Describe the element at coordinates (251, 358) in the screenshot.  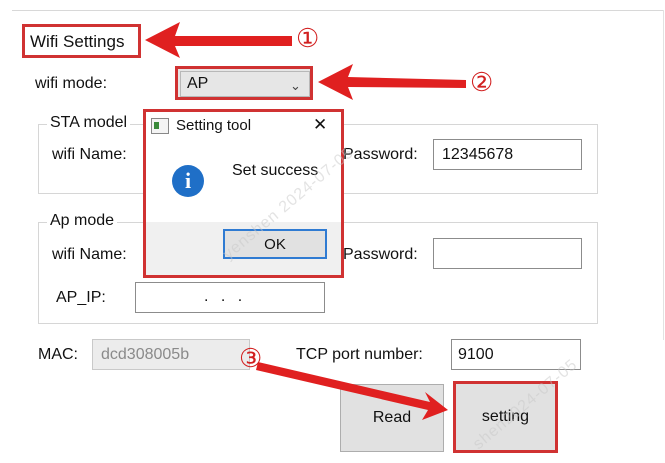
I see `annotation-three: ③` at that location.